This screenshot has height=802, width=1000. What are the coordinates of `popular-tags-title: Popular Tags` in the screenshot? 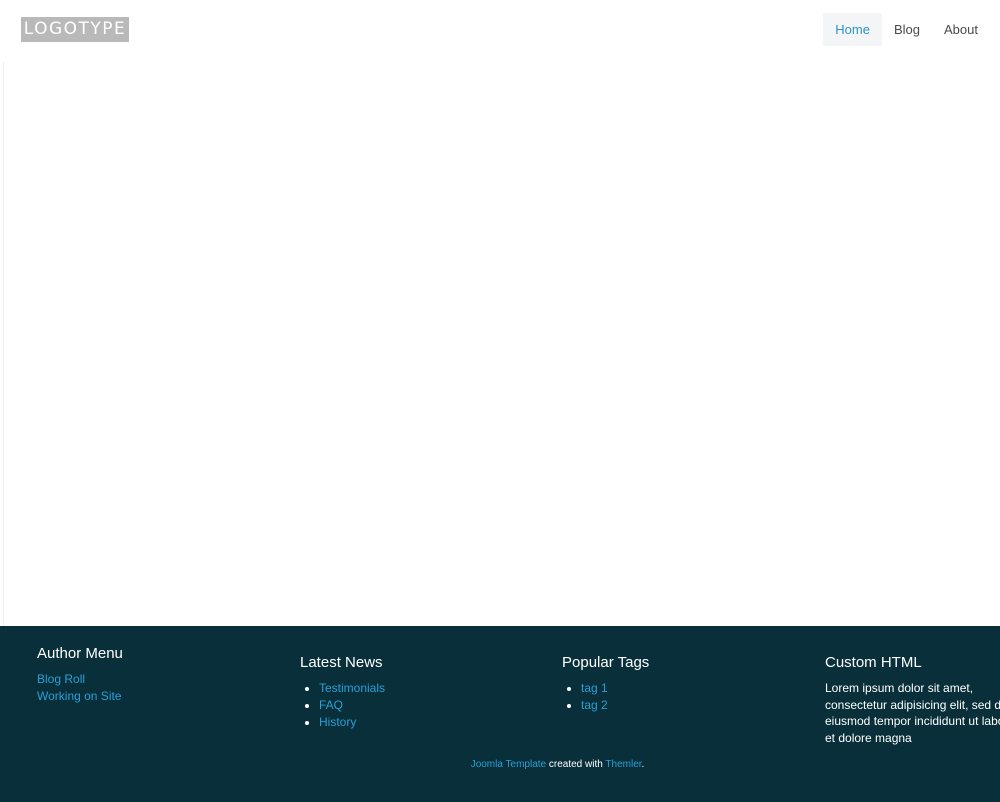 It's located at (606, 662).